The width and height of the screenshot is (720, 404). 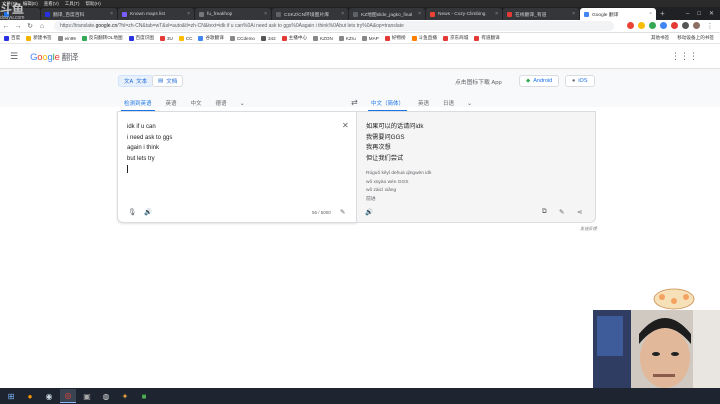 I want to click on obs-icon: ◍, so click(x=106, y=396).